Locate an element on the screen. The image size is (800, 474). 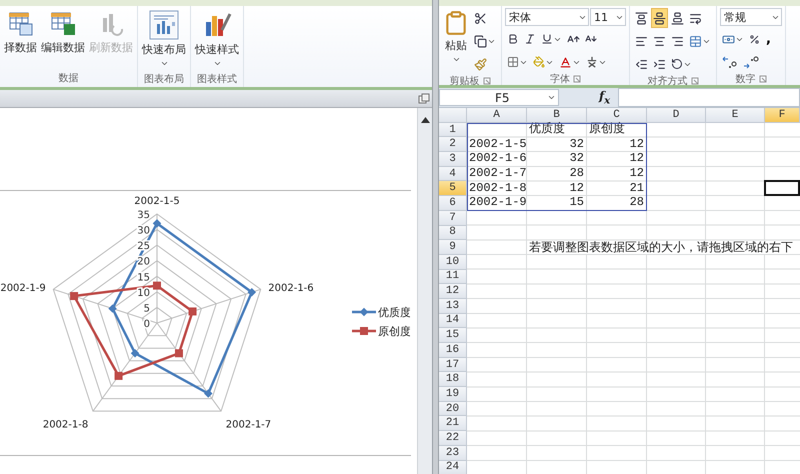
cell-text: 32 is located at coordinates (577, 144).